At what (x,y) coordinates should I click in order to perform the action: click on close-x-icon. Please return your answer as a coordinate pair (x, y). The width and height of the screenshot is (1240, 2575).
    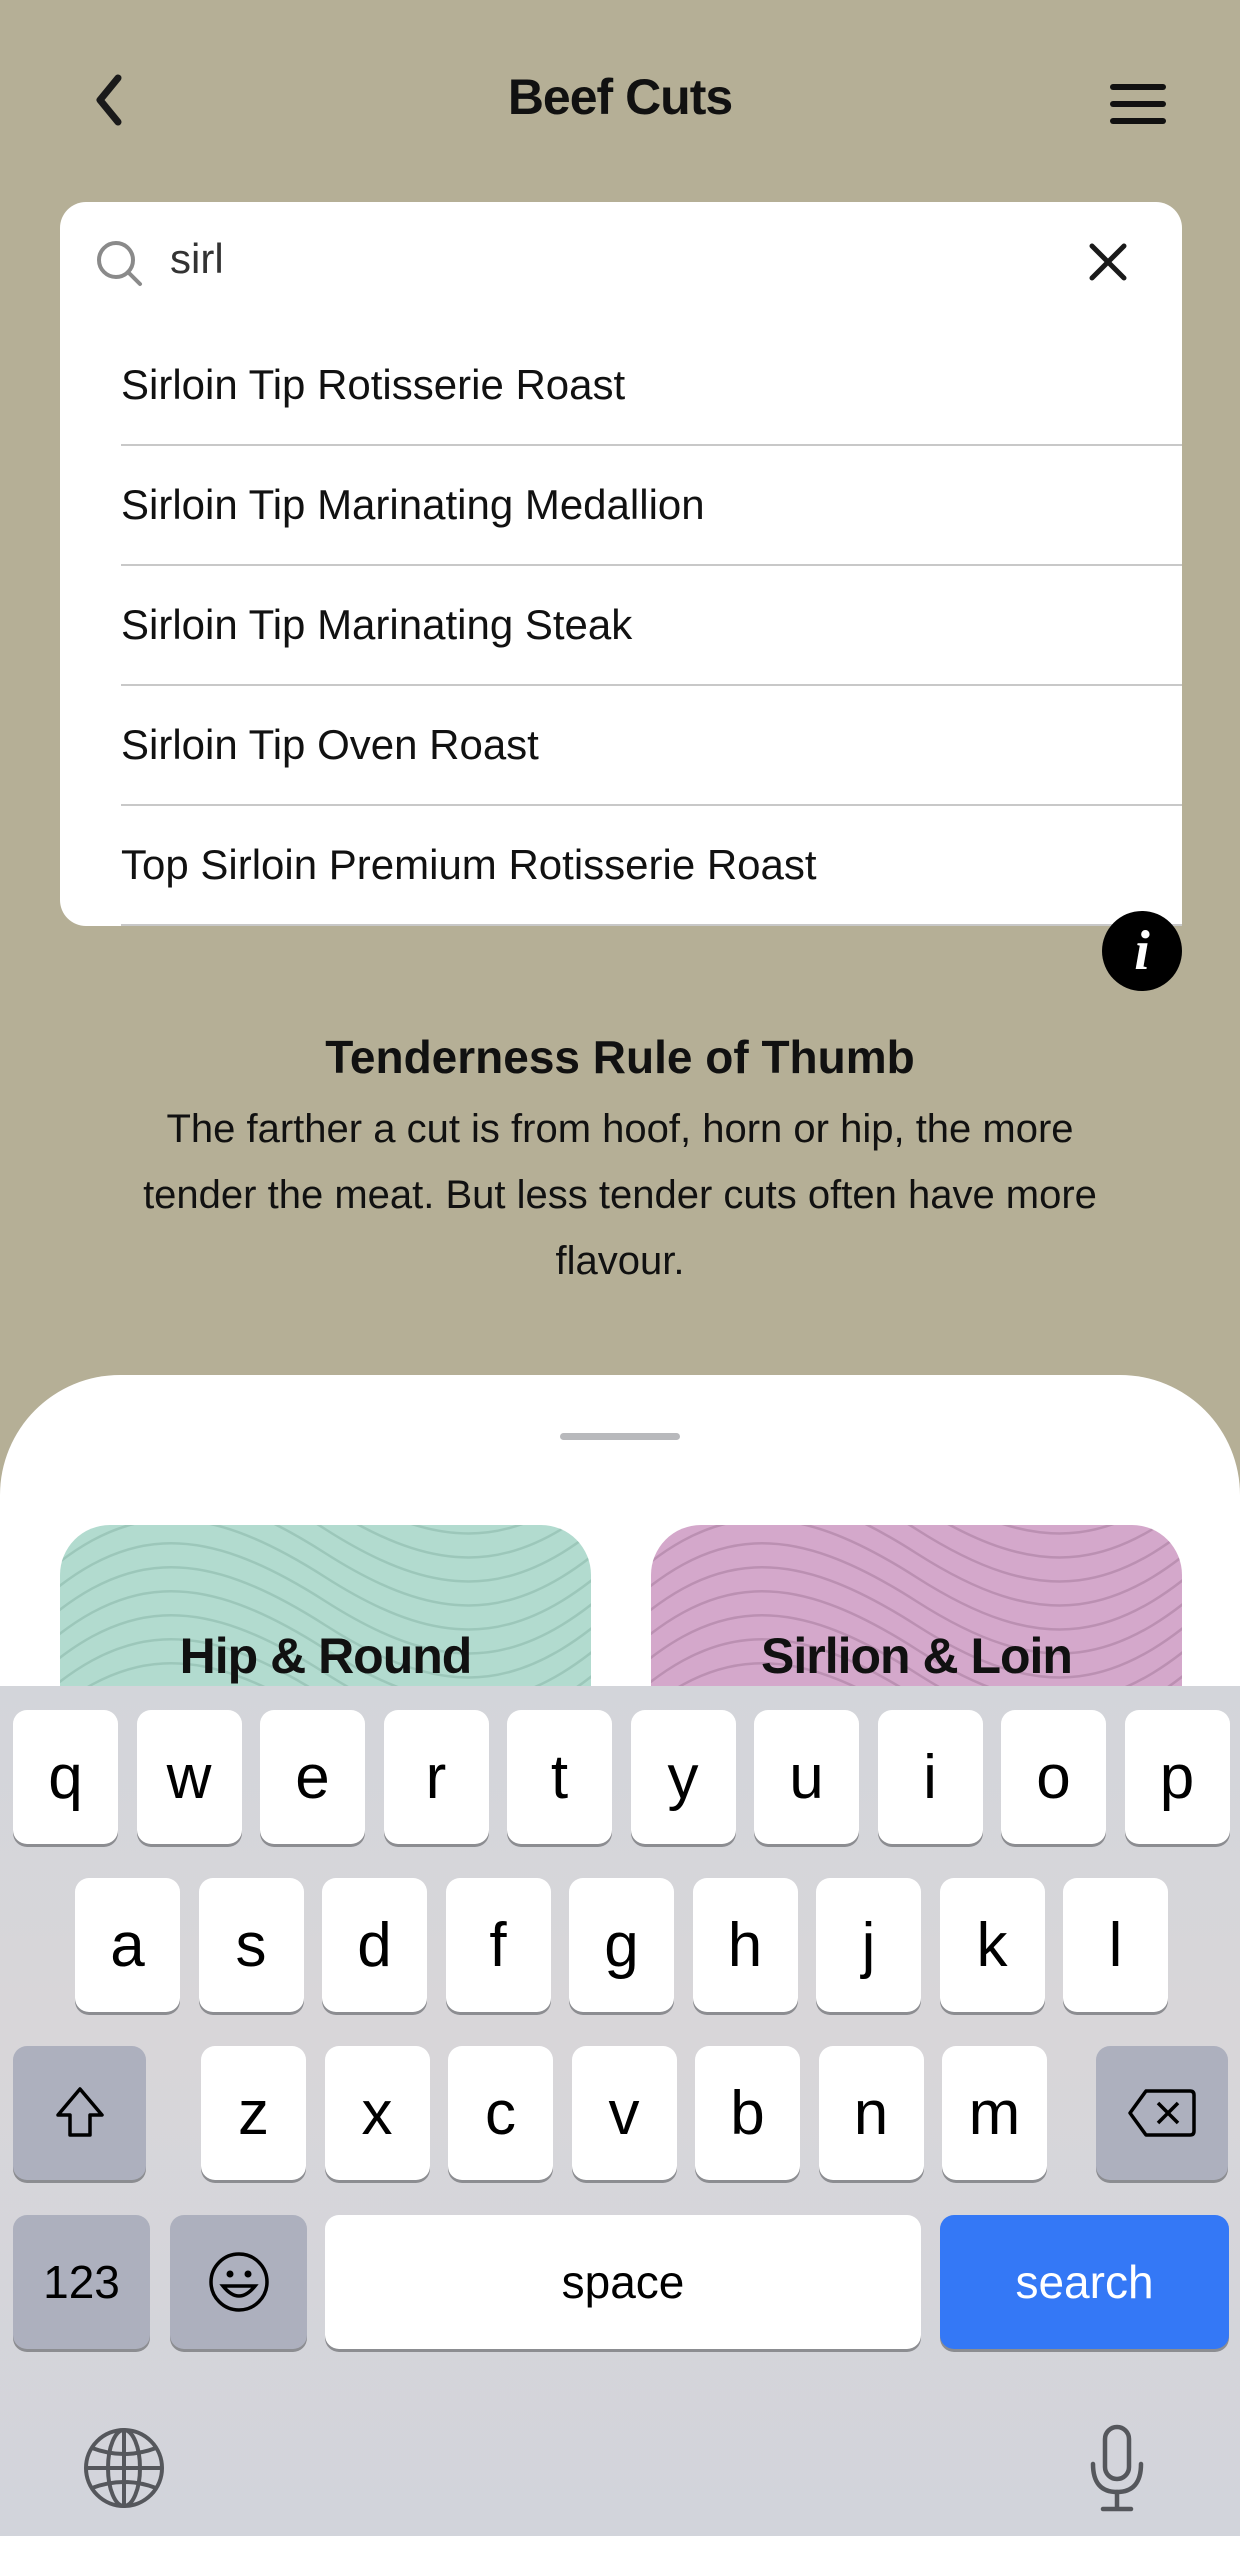
    Looking at the image, I should click on (1108, 262).